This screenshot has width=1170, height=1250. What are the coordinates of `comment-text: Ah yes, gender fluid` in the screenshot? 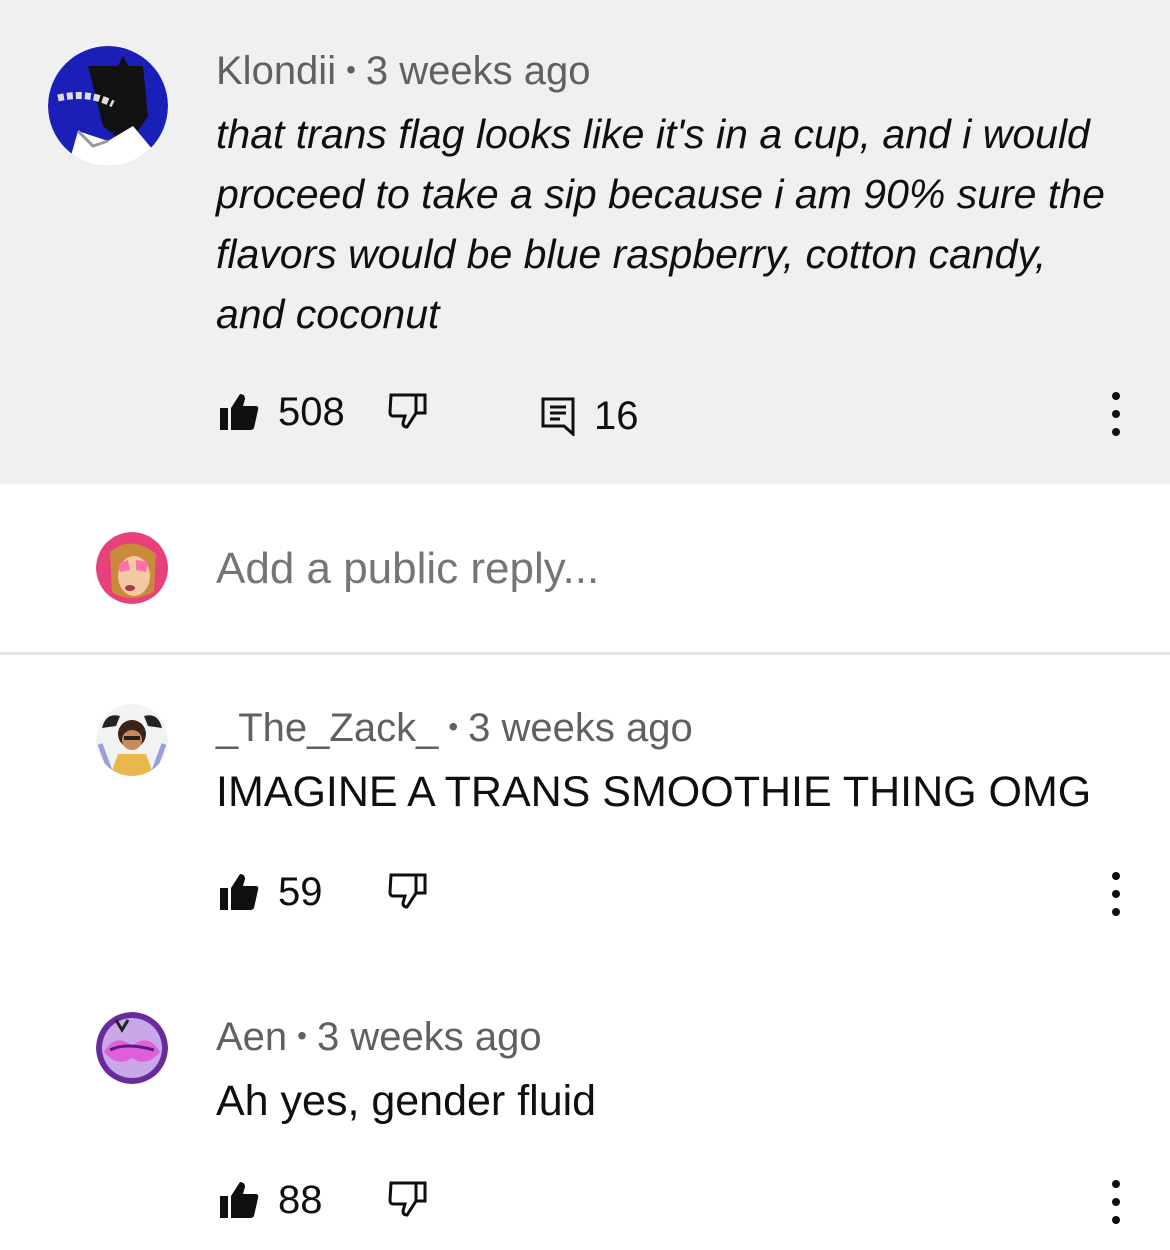 It's located at (406, 1101).